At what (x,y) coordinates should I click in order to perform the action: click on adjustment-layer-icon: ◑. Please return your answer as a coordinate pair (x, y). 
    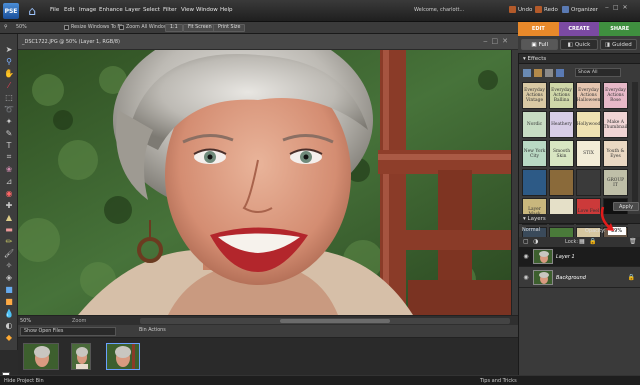
    Looking at the image, I should click on (535, 241).